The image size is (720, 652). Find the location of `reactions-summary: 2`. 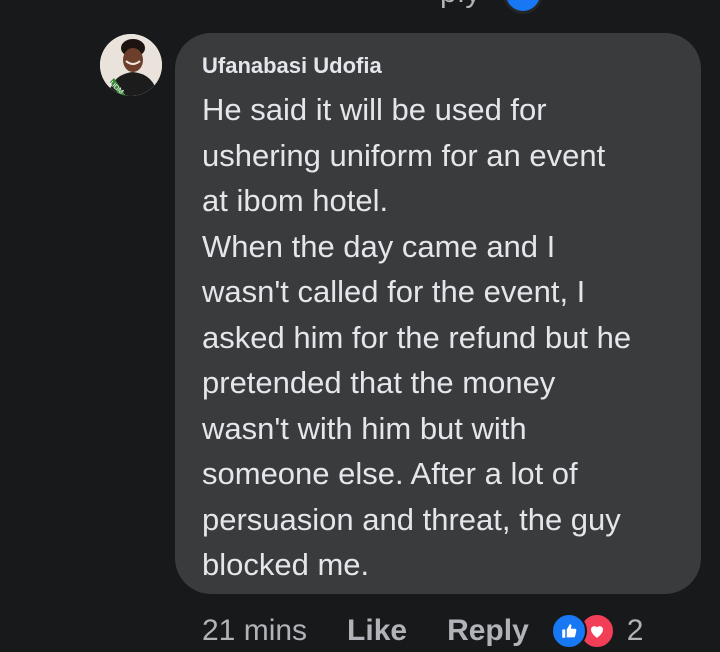

reactions-summary: 2 is located at coordinates (597, 631).